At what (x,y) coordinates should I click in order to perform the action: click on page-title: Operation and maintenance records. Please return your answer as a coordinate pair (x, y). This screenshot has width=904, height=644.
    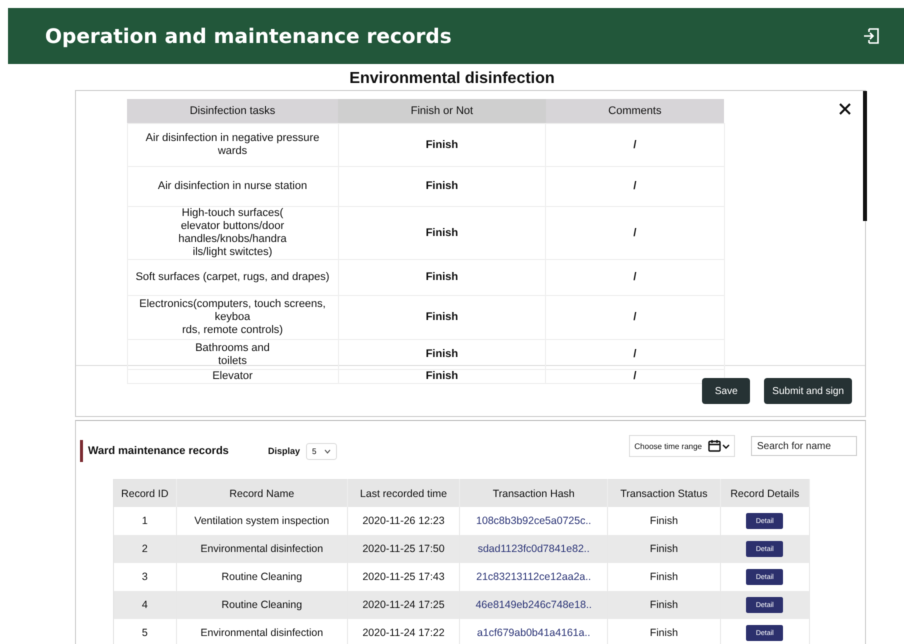
    Looking at the image, I should click on (248, 36).